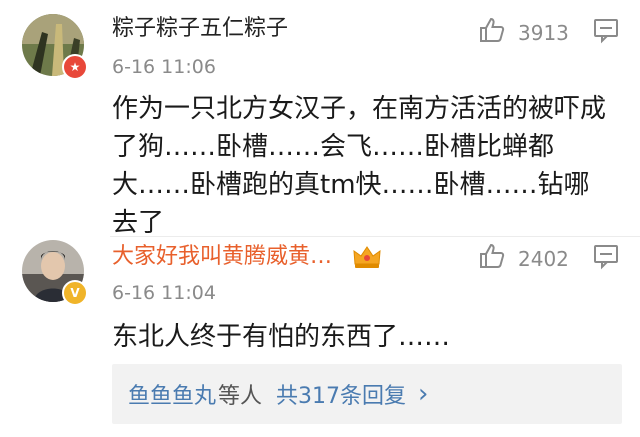 The width and height of the screenshot is (640, 437). What do you see at coordinates (359, 109) in the screenshot?
I see `comment-text-line: 作为一只北方女汉子，在南方活活的被吓成` at bounding box center [359, 109].